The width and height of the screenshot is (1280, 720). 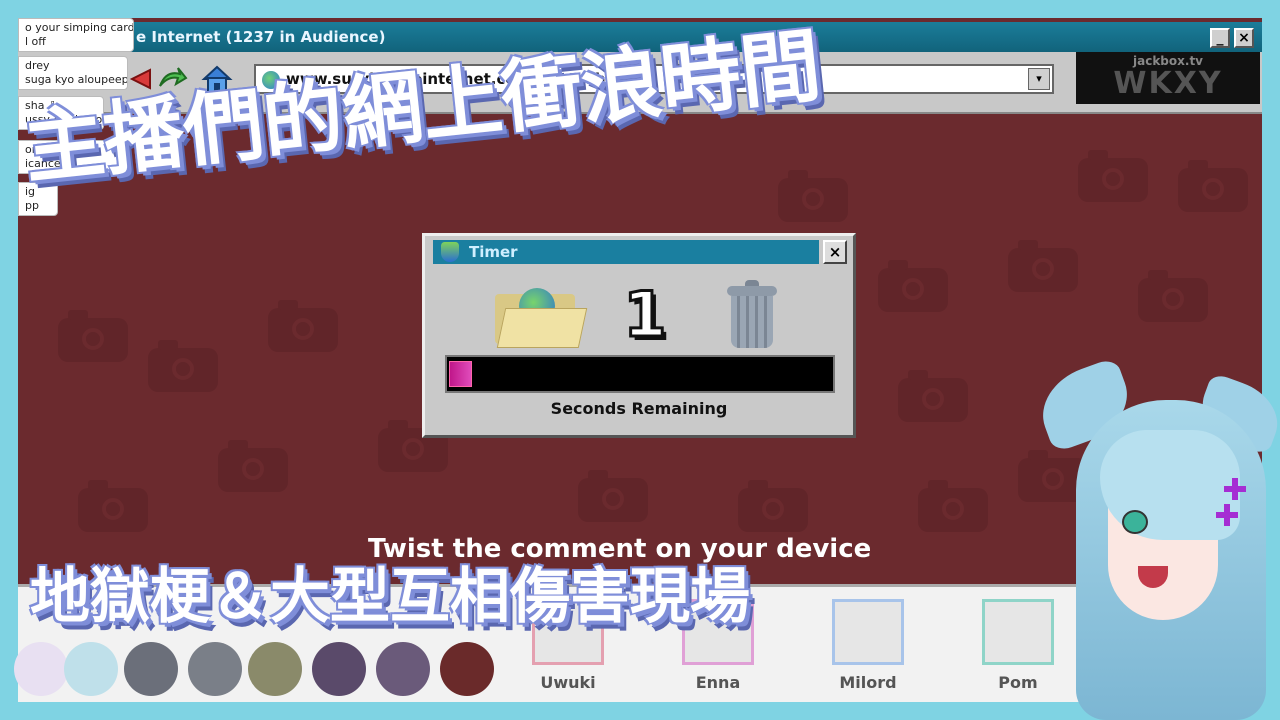 What do you see at coordinates (835, 252) in the screenshot?
I see `timer-close-button: ×` at bounding box center [835, 252].